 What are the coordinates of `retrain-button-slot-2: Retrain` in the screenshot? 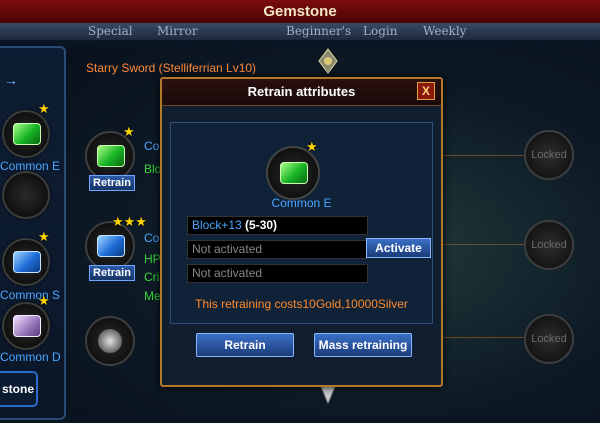 It's located at (112, 273).